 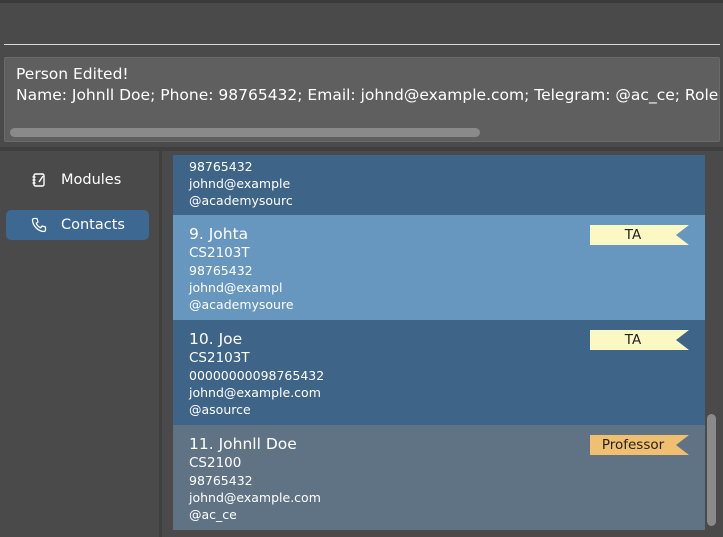 What do you see at coordinates (72, 74) in the screenshot?
I see `result-line-1: Person Edited!` at bounding box center [72, 74].